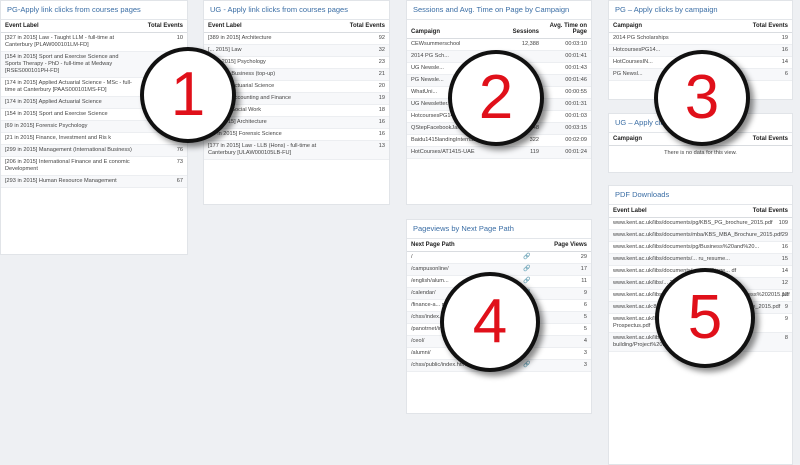 The image size is (800, 465). I want to click on cell-value: 119, so click(523, 152).